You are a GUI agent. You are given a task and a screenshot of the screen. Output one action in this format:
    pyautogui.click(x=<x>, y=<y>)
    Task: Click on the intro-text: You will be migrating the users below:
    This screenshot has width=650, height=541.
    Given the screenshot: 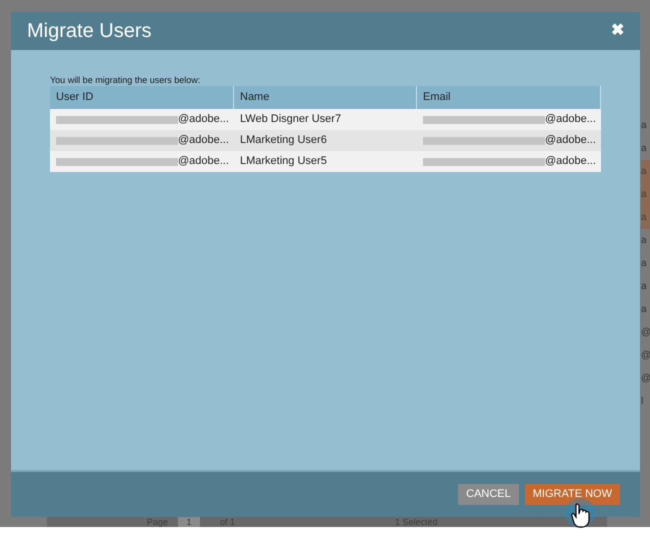 What is the action you would take?
    pyautogui.click(x=126, y=80)
    